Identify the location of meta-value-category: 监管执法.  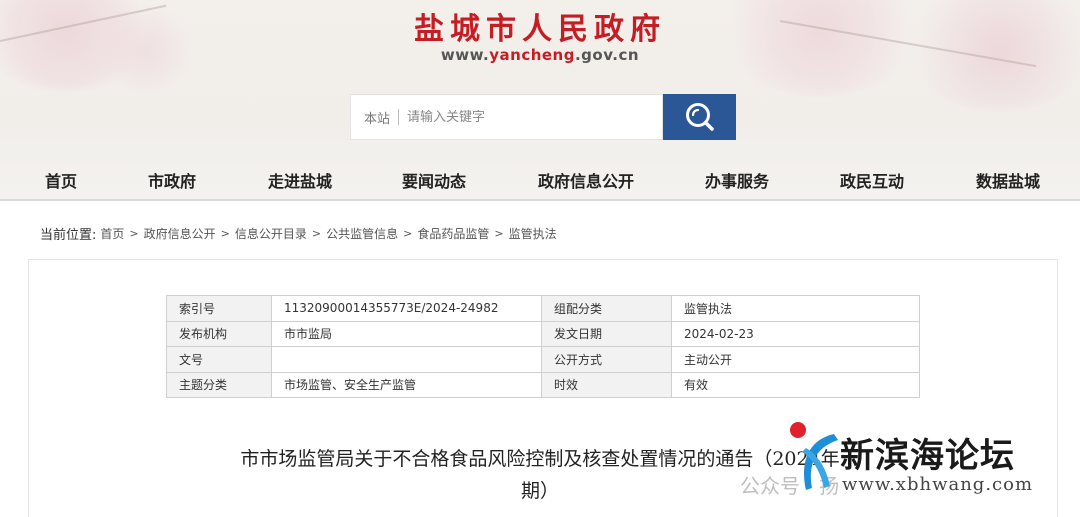
(795, 308).